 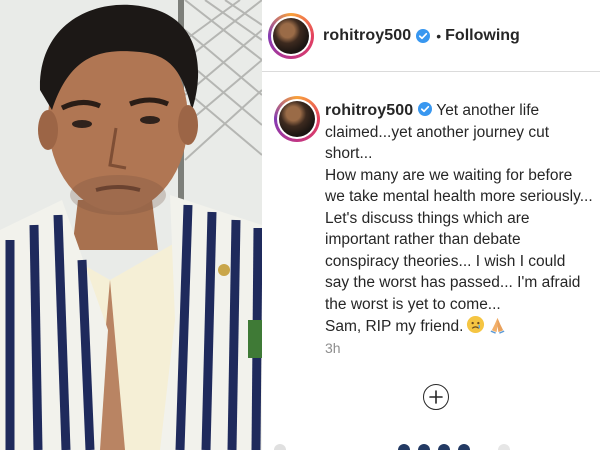 What do you see at coordinates (482, 36) in the screenshot?
I see `following-button: Following` at bounding box center [482, 36].